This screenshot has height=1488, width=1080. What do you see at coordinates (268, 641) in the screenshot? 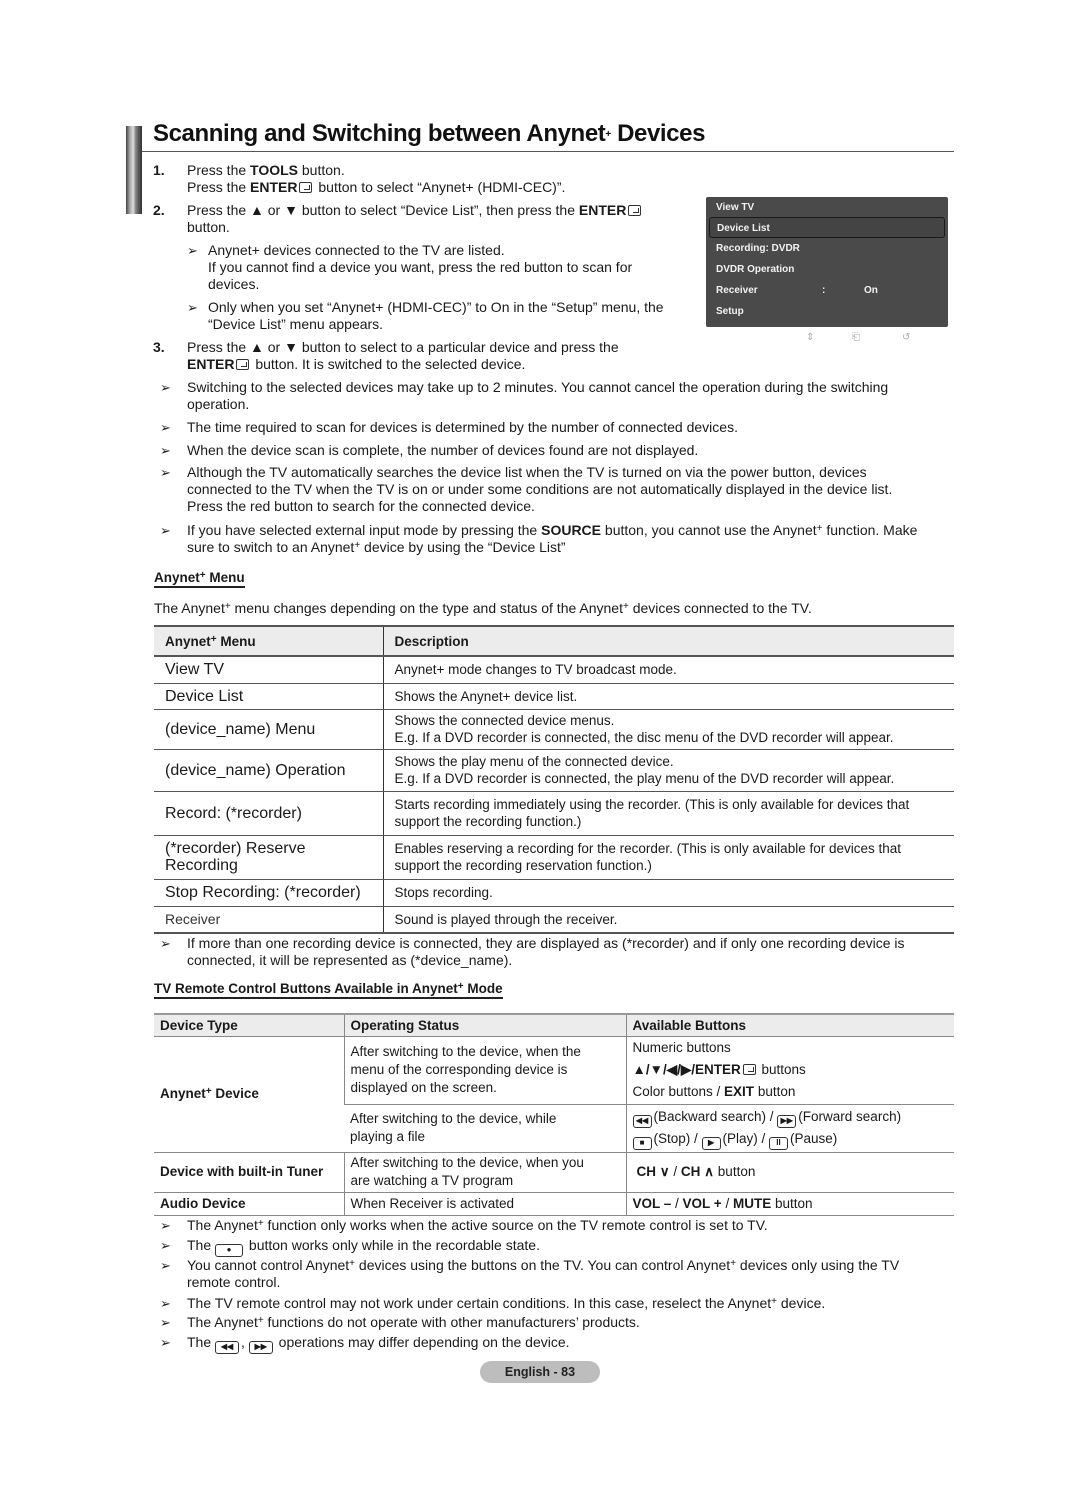
I see `column-header-menu: Anynet+ Menu` at bounding box center [268, 641].